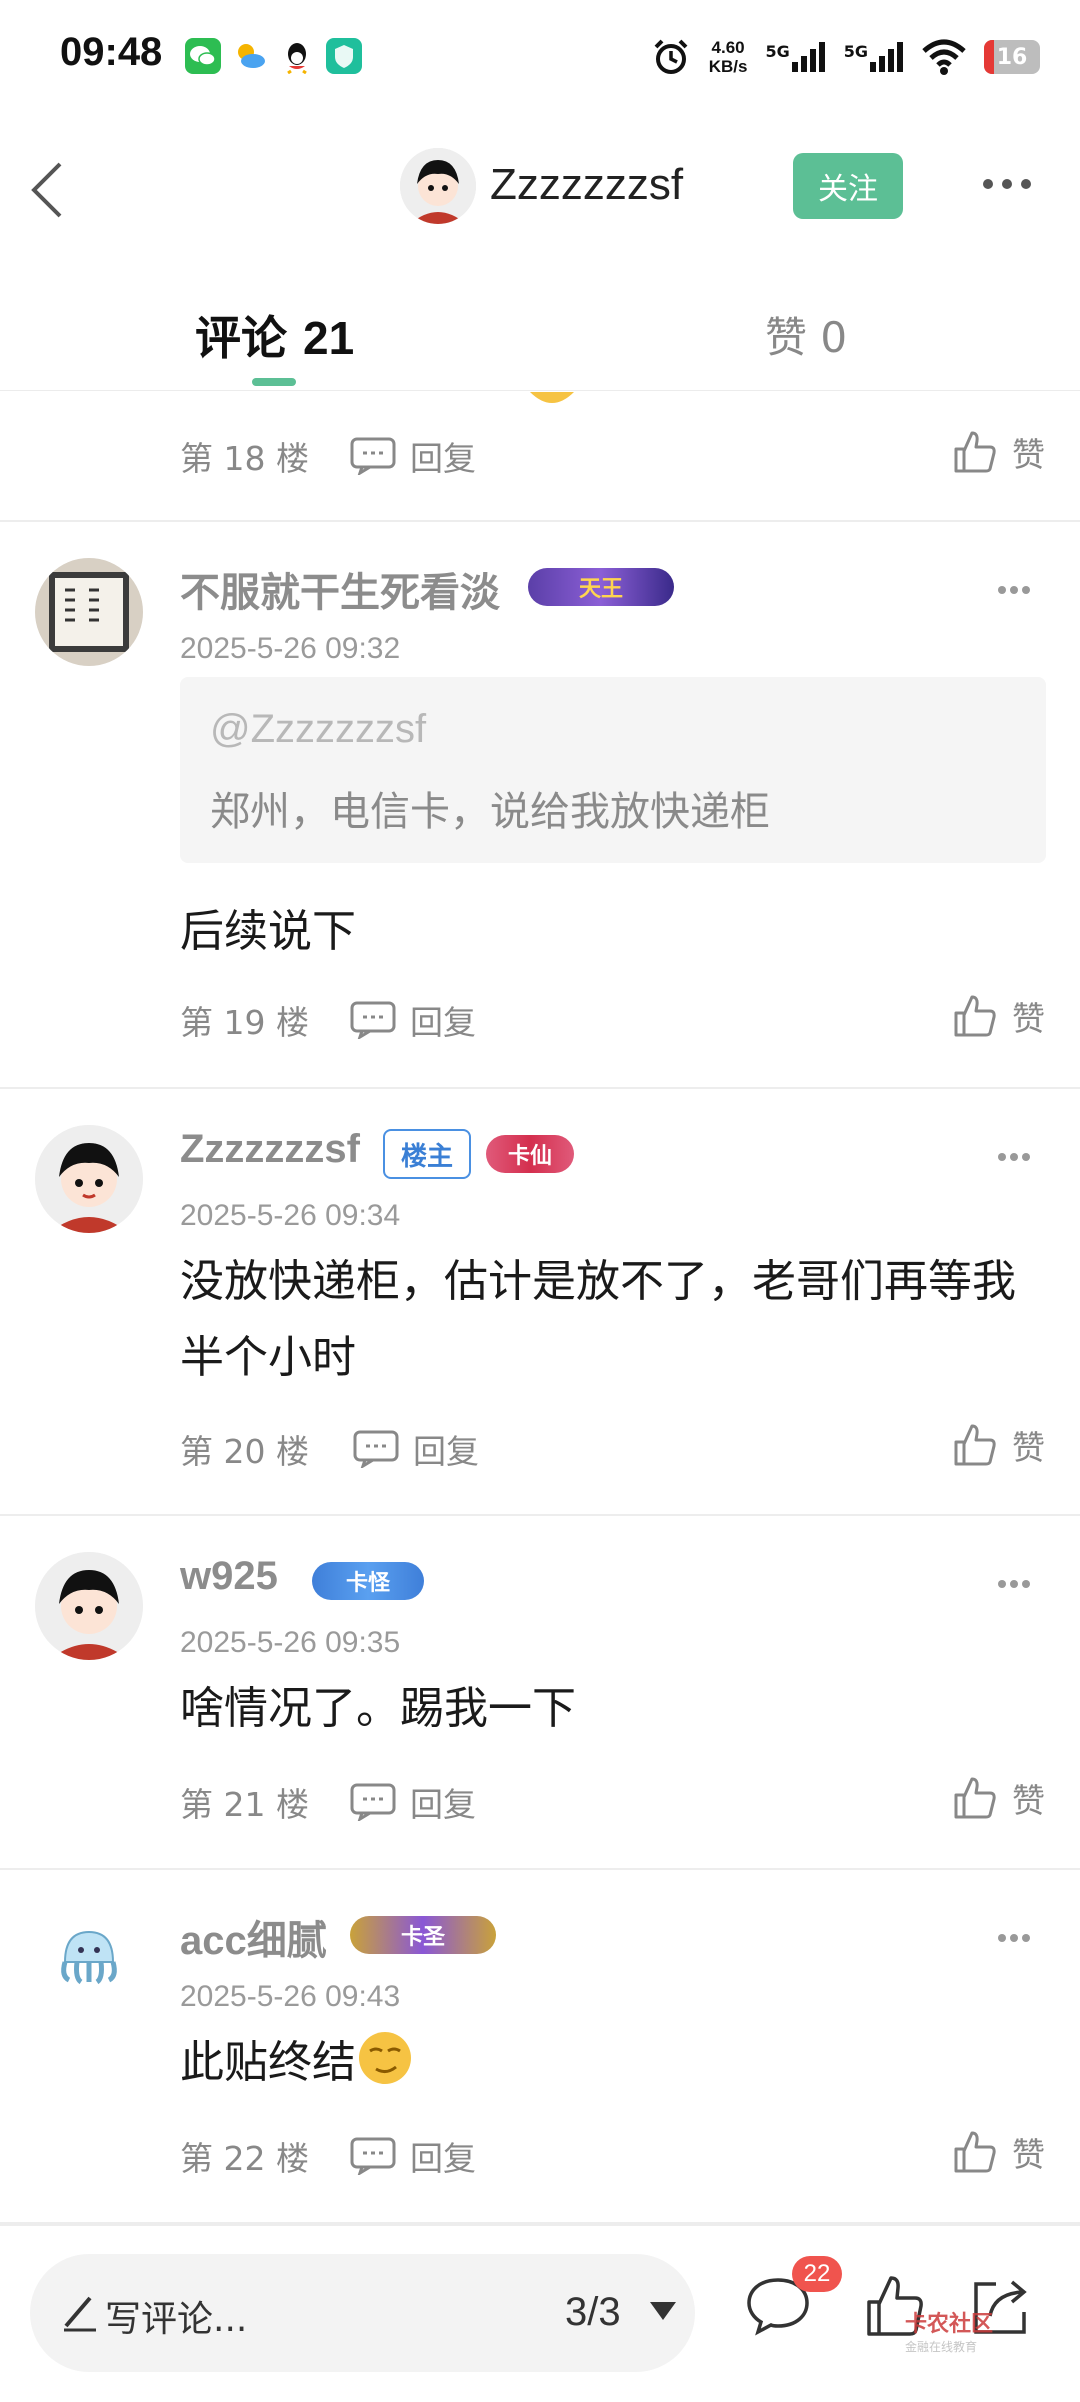  What do you see at coordinates (318, 729) in the screenshot?
I see `quoted-username: @Zzzzzzzsf` at bounding box center [318, 729].